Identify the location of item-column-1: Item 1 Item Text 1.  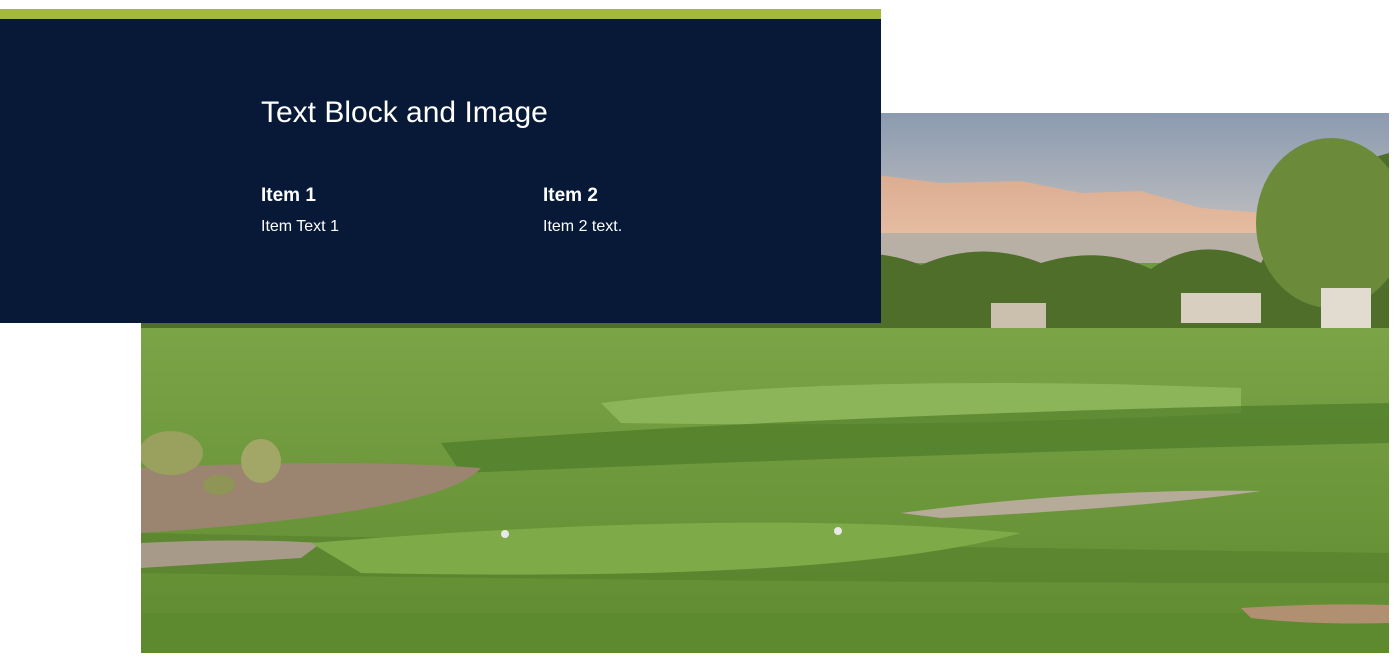
(391, 211).